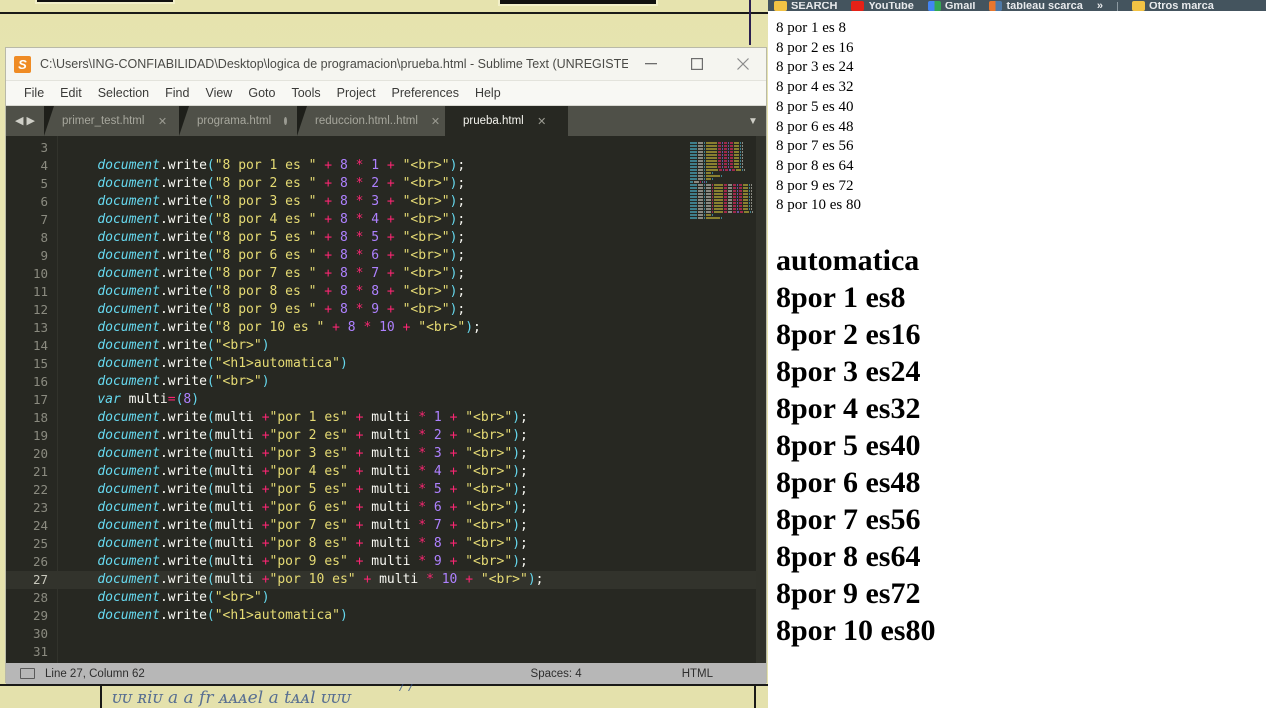 Image resolution: width=1266 pixels, height=708 pixels. Describe the element at coordinates (261, 93) in the screenshot. I see `menu-item-goto: Goto` at that location.